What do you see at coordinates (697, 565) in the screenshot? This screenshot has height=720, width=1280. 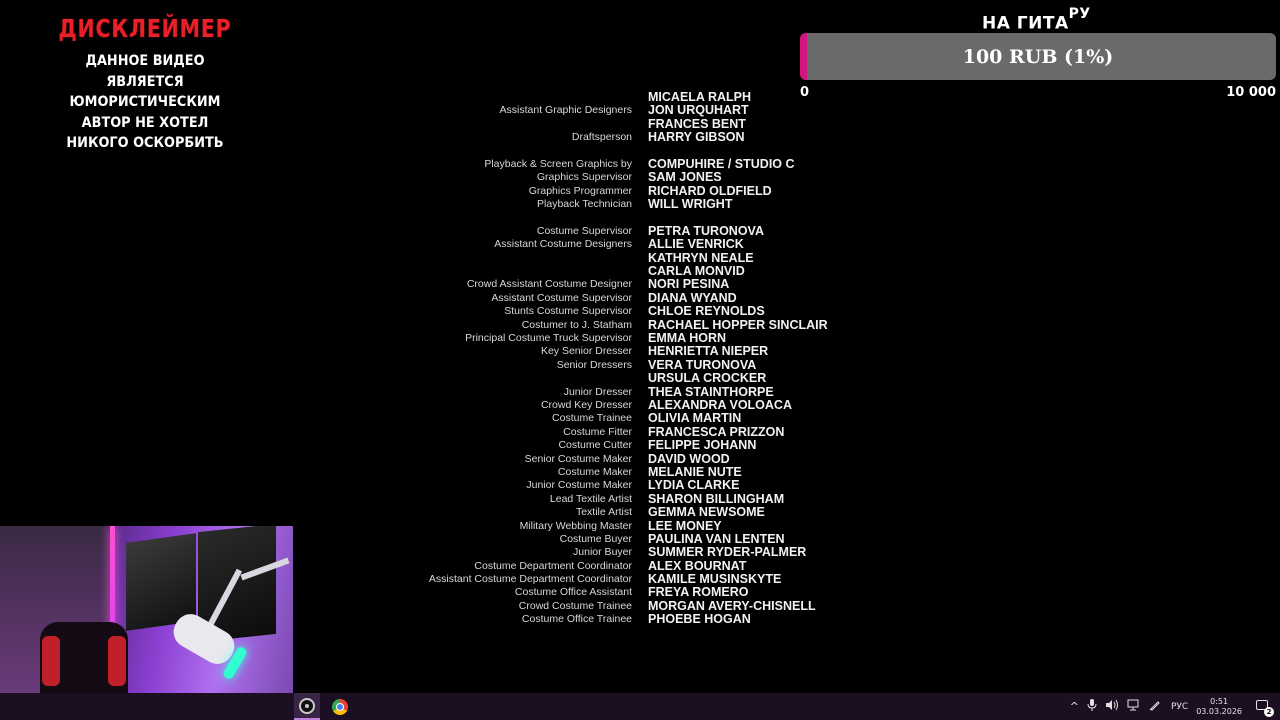 I see `credit-name: ALEX BOURNAT` at bounding box center [697, 565].